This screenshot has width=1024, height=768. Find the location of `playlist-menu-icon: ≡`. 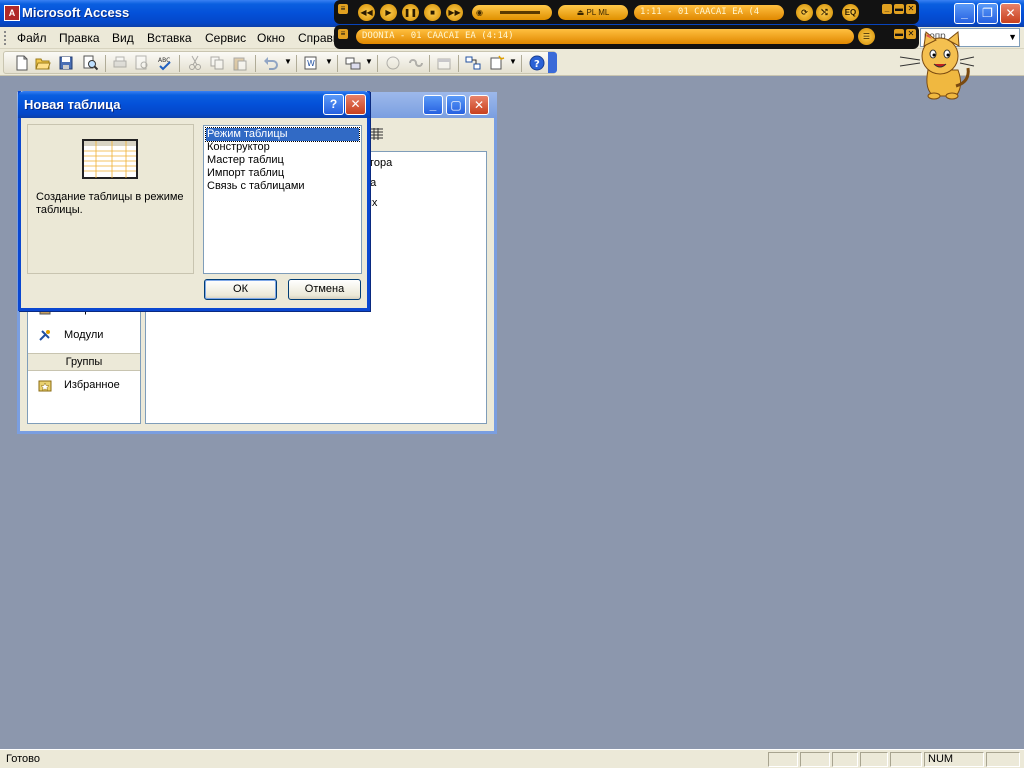

playlist-menu-icon: ≡ is located at coordinates (343, 34).